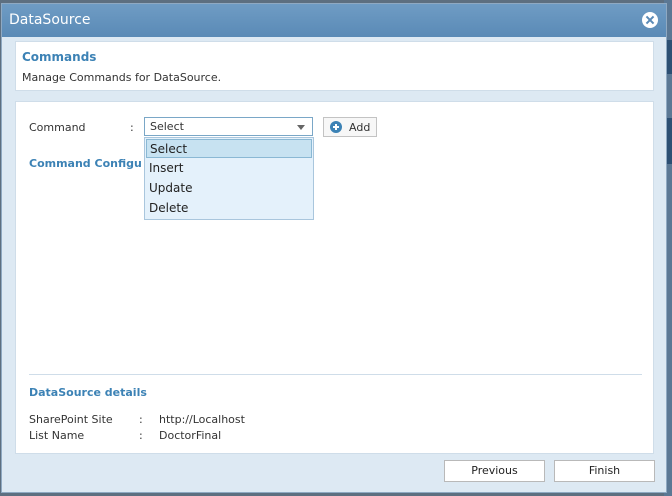 This screenshot has width=672, height=496. Describe the element at coordinates (360, 127) in the screenshot. I see `add-button-label: Add` at that location.